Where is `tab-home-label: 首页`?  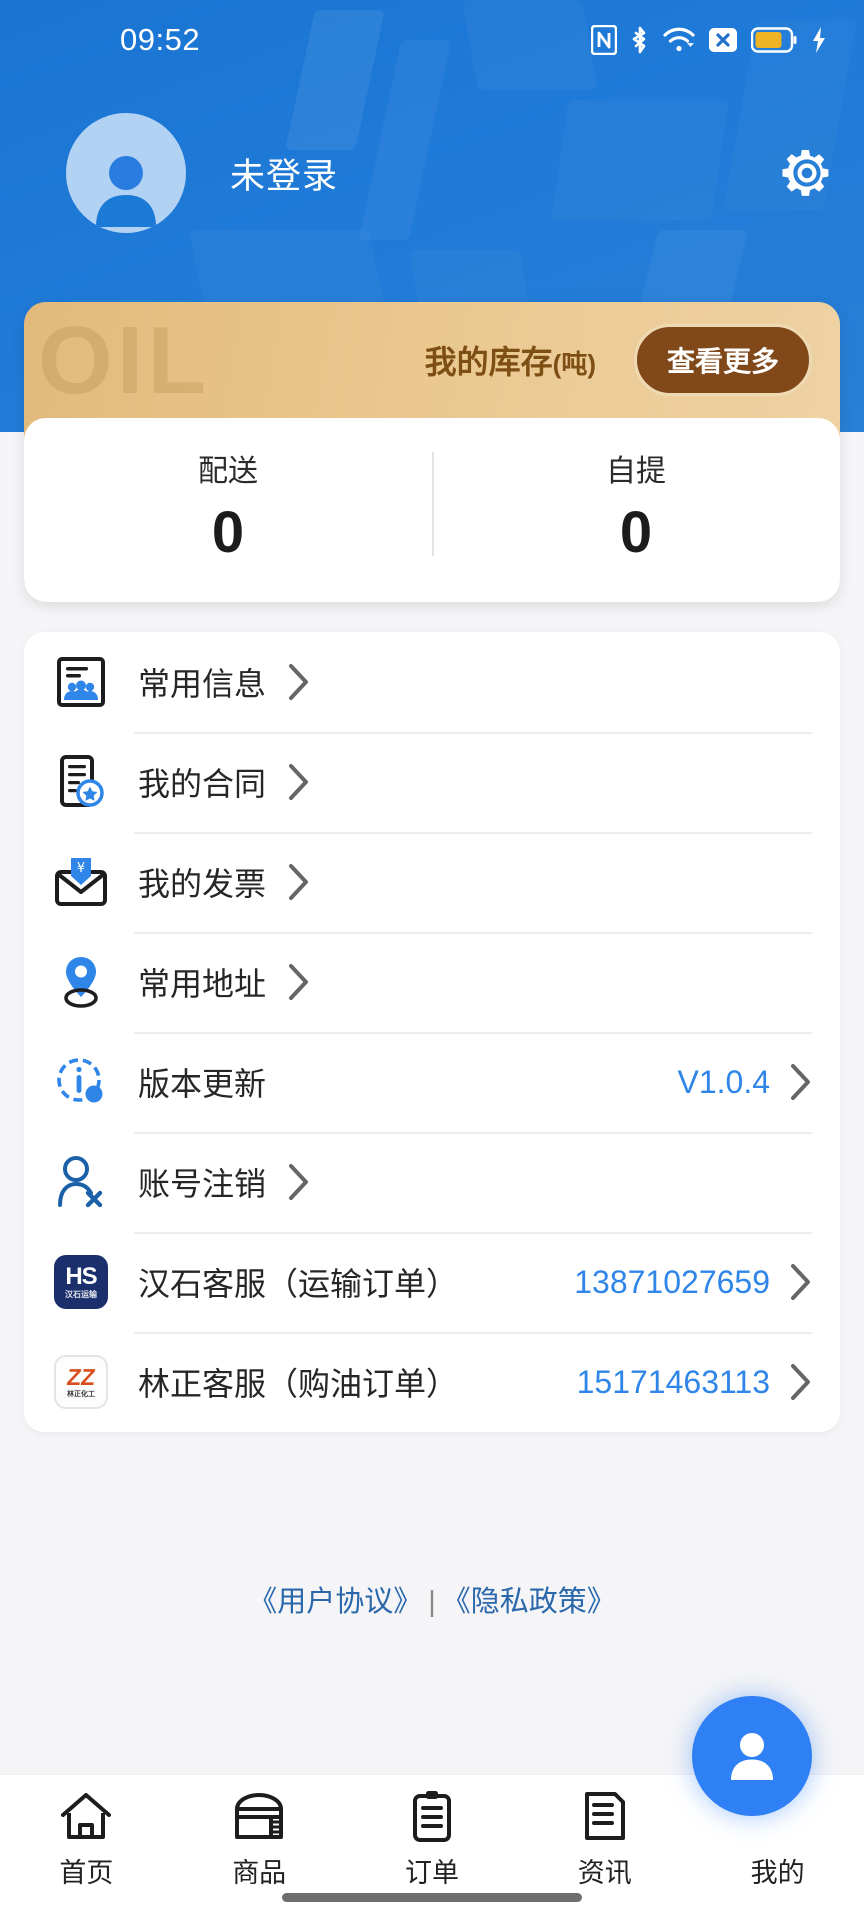 tab-home-label: 首页 is located at coordinates (86, 1873).